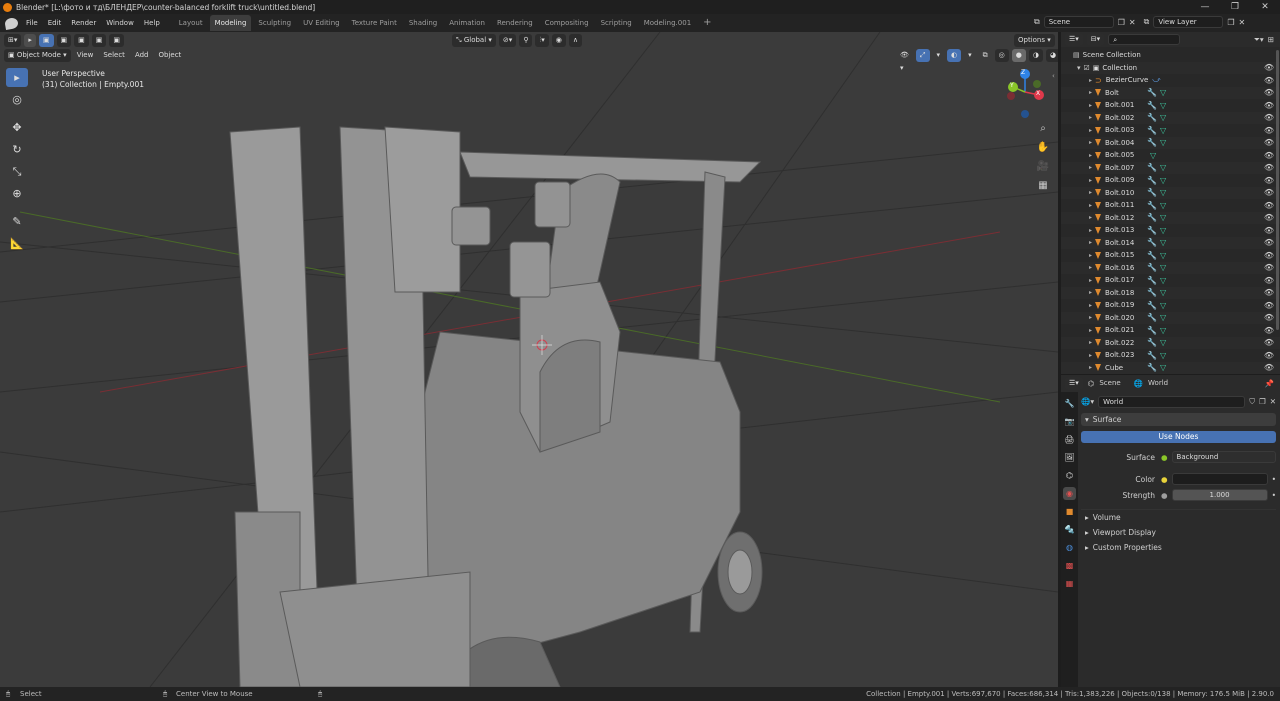  What do you see at coordinates (1170, 342) in the screenshot?
I see `outliner-item: ▸ Bolt.022 🔧 ▽ 👁` at bounding box center [1170, 342].